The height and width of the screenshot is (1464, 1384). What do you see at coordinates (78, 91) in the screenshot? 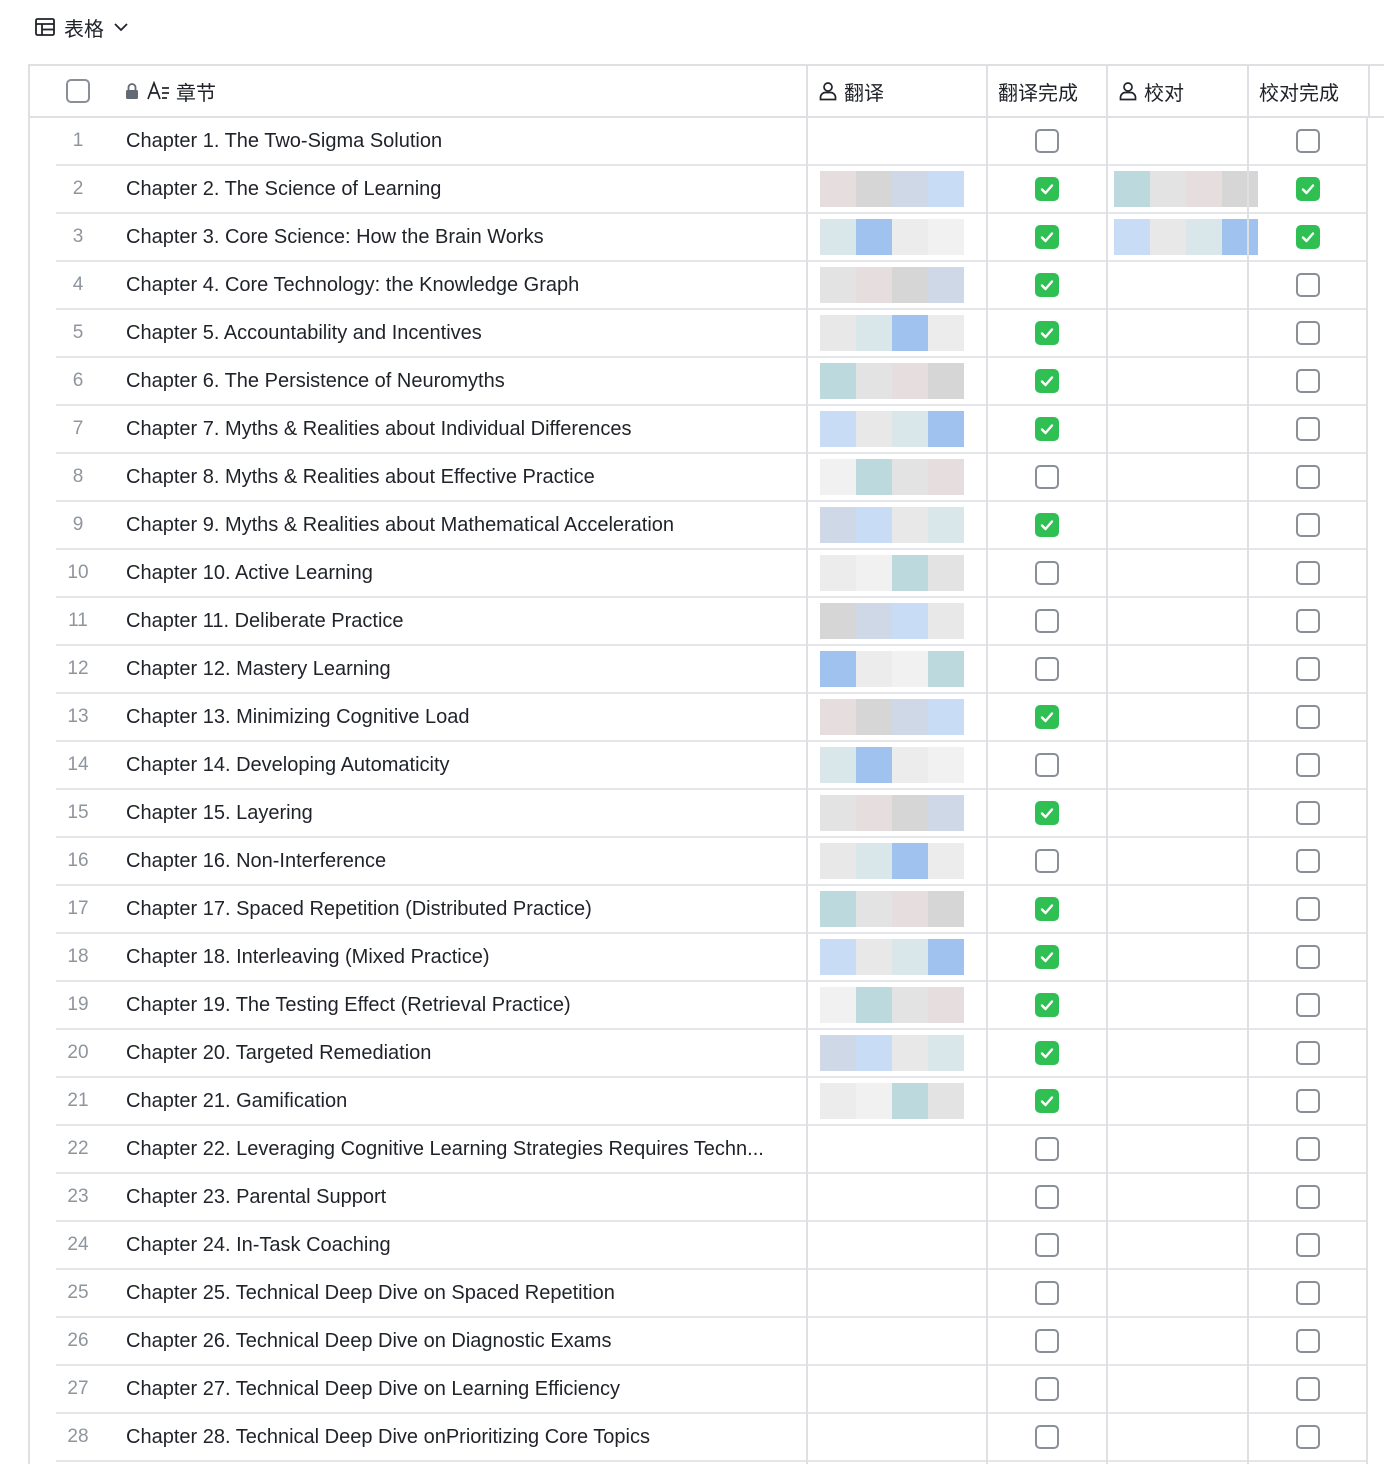
I see `select-all-checkbox` at bounding box center [78, 91].